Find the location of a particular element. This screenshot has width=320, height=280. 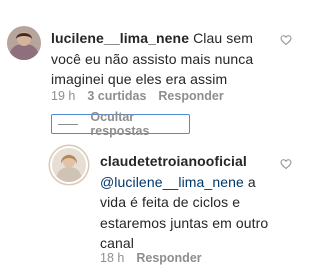

comment-meta: 19 h 3 curtidas Responder is located at coordinates (137, 96).